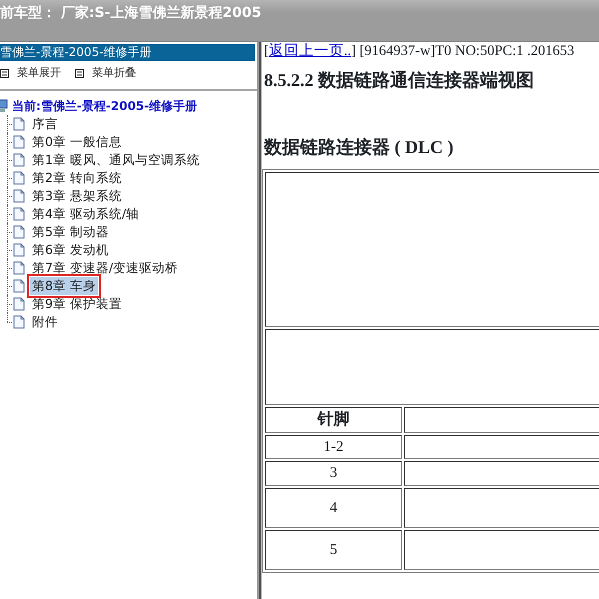 The width and height of the screenshot is (599, 599). Describe the element at coordinates (105, 106) in the screenshot. I see `tree-root: 当前:雪佛兰-景程-2005-维修手册` at that location.